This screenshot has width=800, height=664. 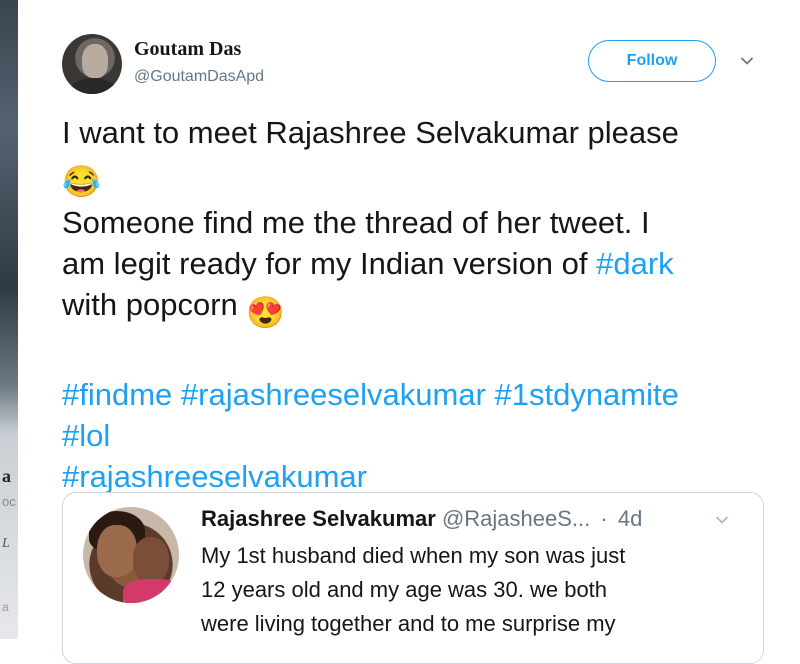 What do you see at coordinates (422, 435) in the screenshot?
I see `hashtag-line: #lol` at bounding box center [422, 435].